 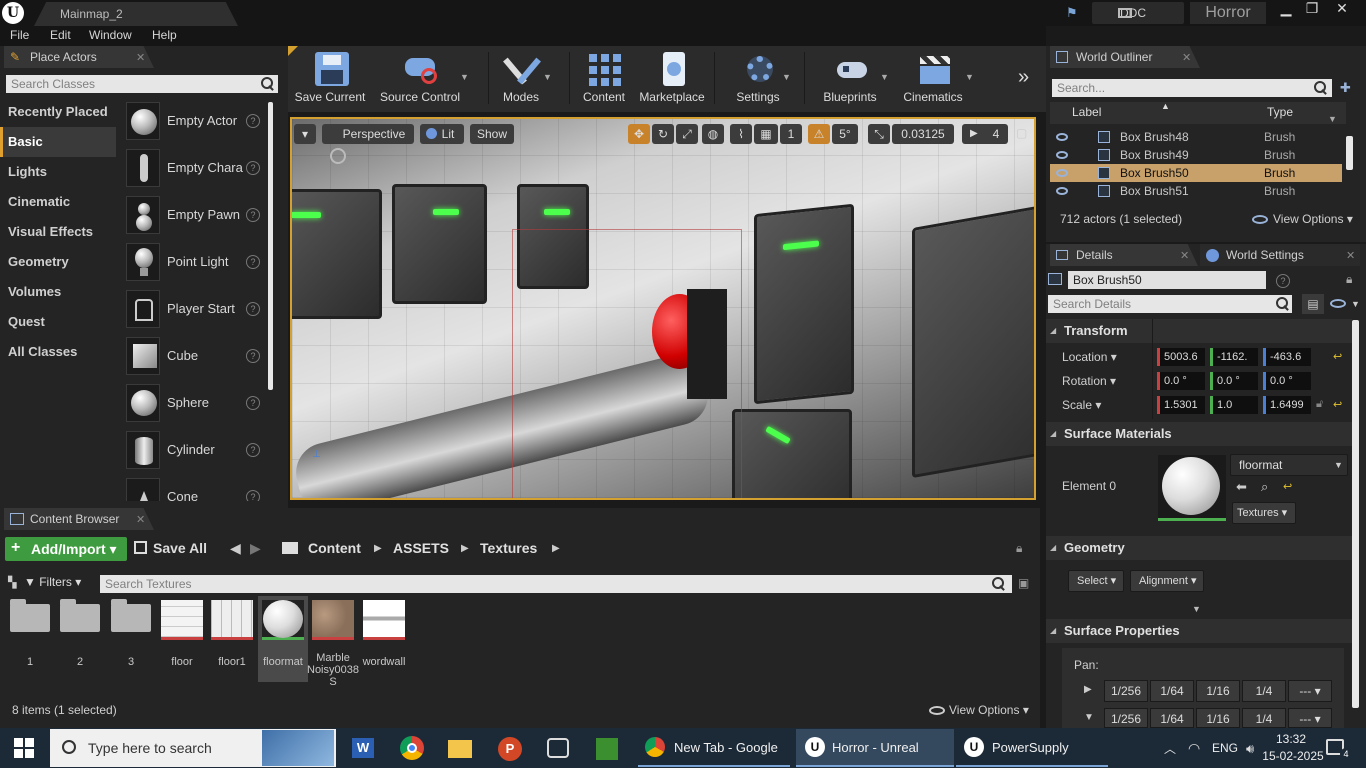 I want to click on pan-v-1-256-button: 1/256, so click(x=1126, y=718).